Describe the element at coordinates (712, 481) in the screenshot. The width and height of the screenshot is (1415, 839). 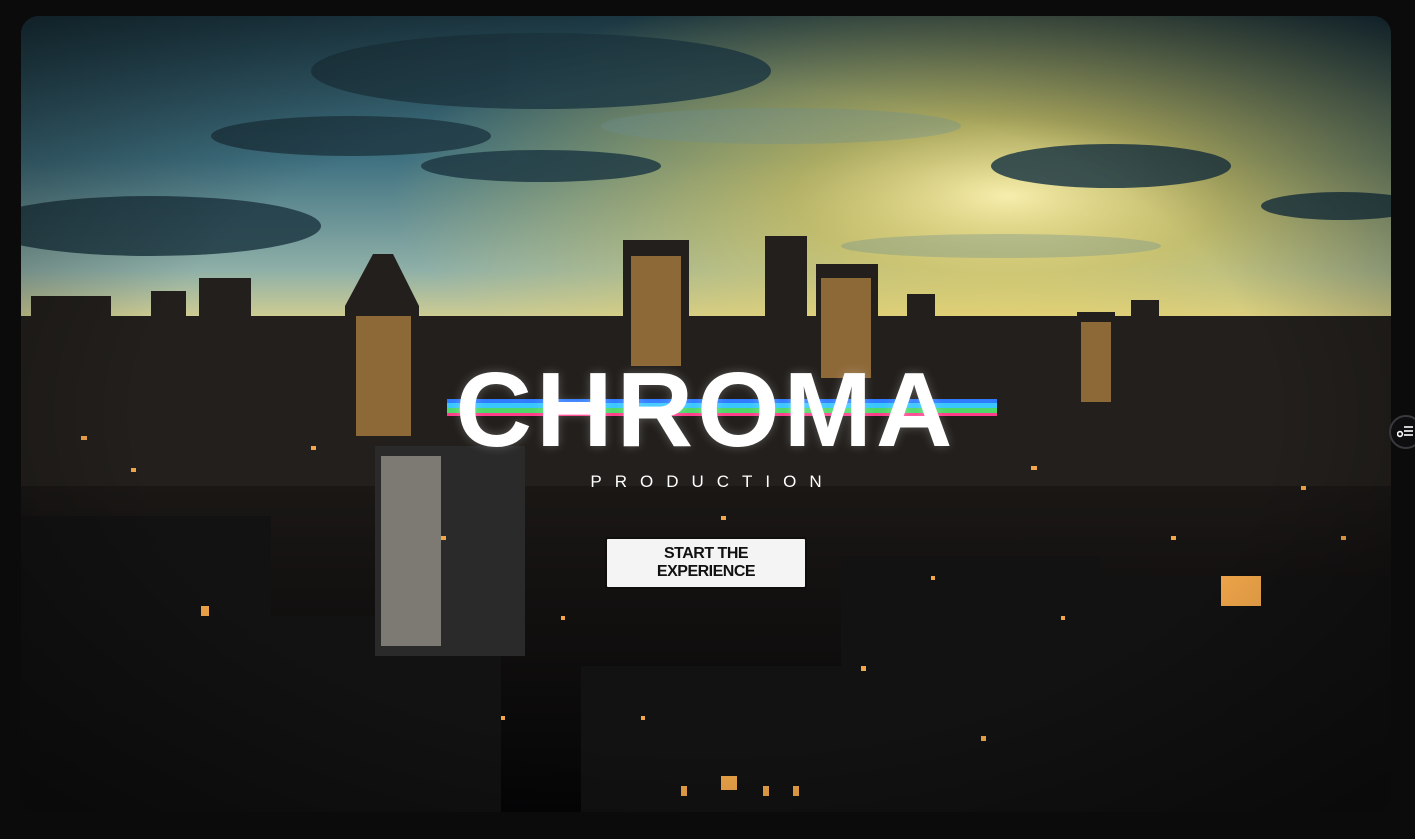
I see `brand-tagline: PRODUCTION` at that location.